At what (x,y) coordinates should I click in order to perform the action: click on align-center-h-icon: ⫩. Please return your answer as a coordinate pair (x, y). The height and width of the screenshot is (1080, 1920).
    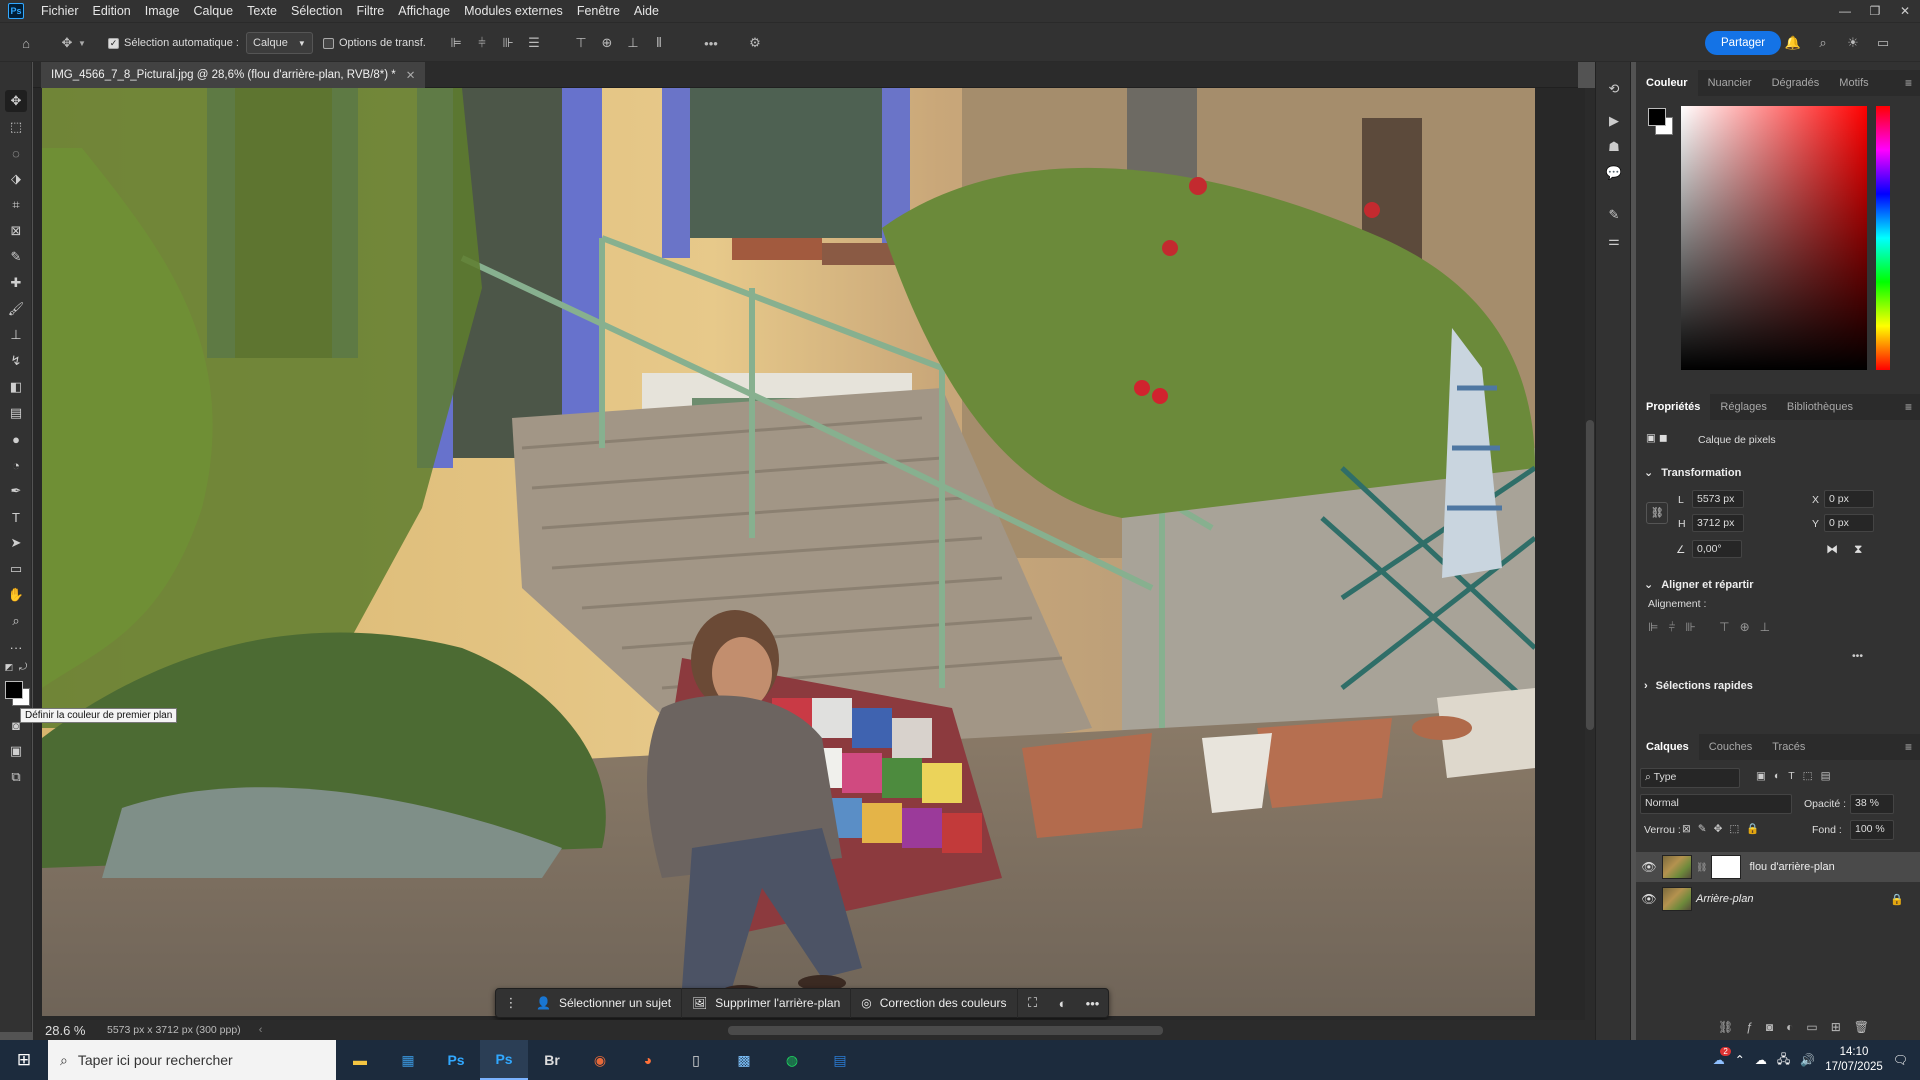
    Looking at the image, I should click on (482, 43).